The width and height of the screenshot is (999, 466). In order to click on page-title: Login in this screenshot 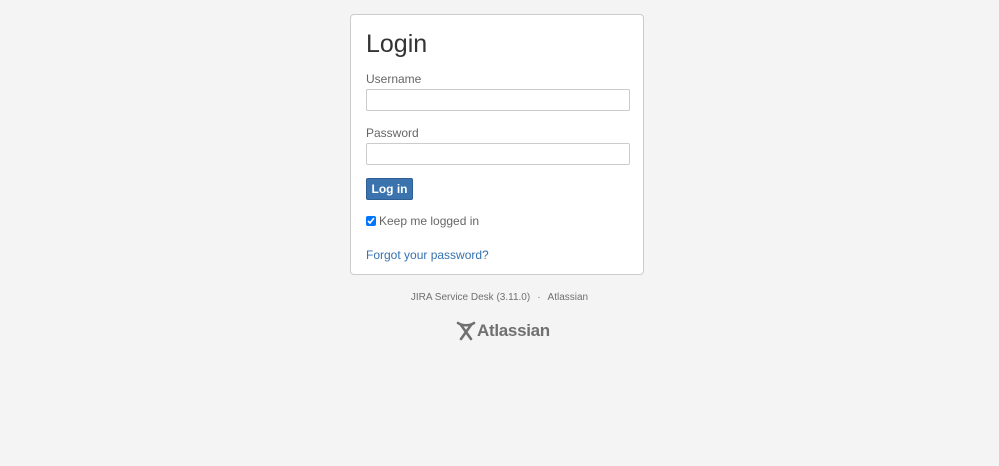, I will do `click(397, 44)`.